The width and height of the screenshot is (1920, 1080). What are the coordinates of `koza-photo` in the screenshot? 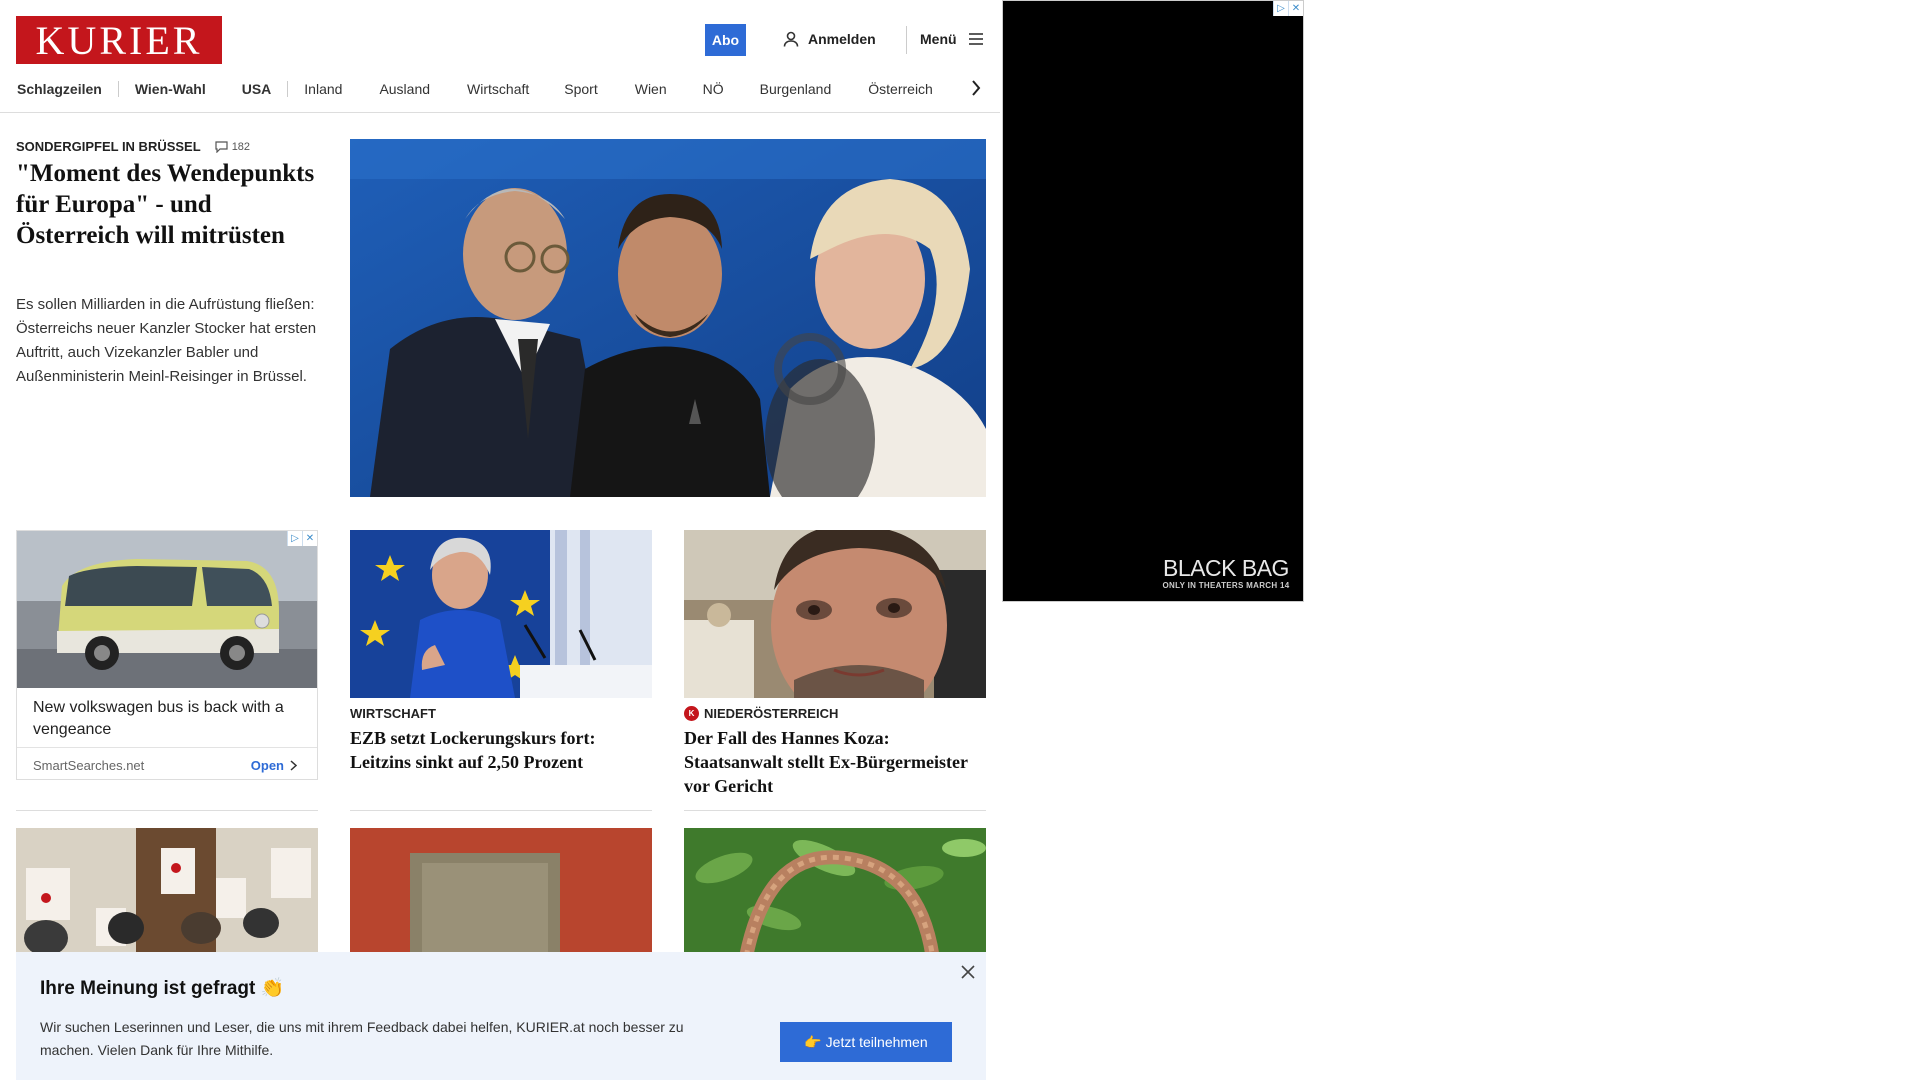 It's located at (835, 614).